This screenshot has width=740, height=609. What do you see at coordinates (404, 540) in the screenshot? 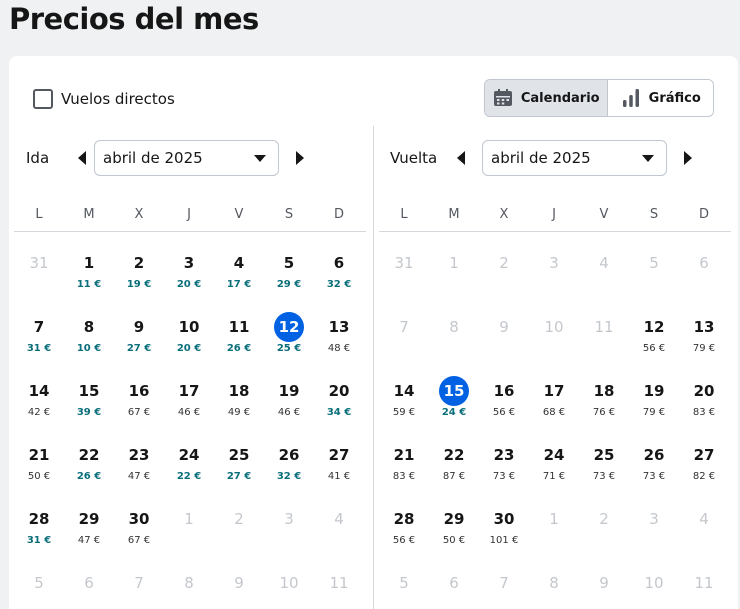
I see `day-price: 56 €` at bounding box center [404, 540].